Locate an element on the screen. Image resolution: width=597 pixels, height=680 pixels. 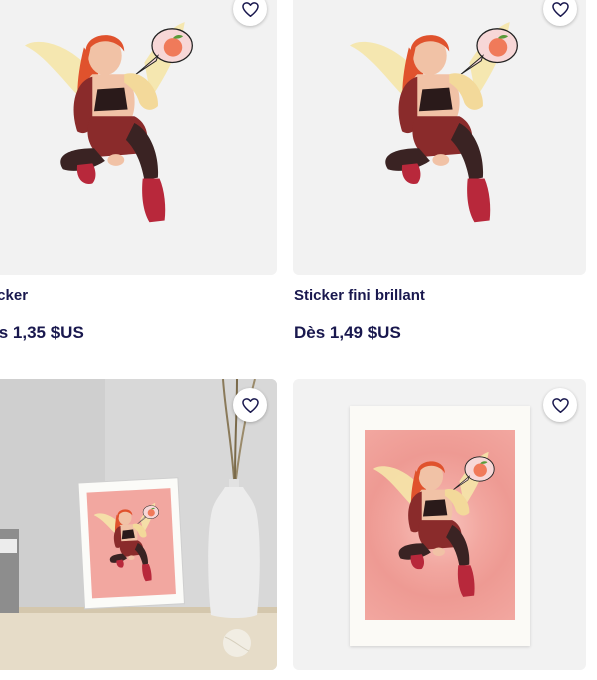
art-print-artwork is located at coordinates (440, 525).